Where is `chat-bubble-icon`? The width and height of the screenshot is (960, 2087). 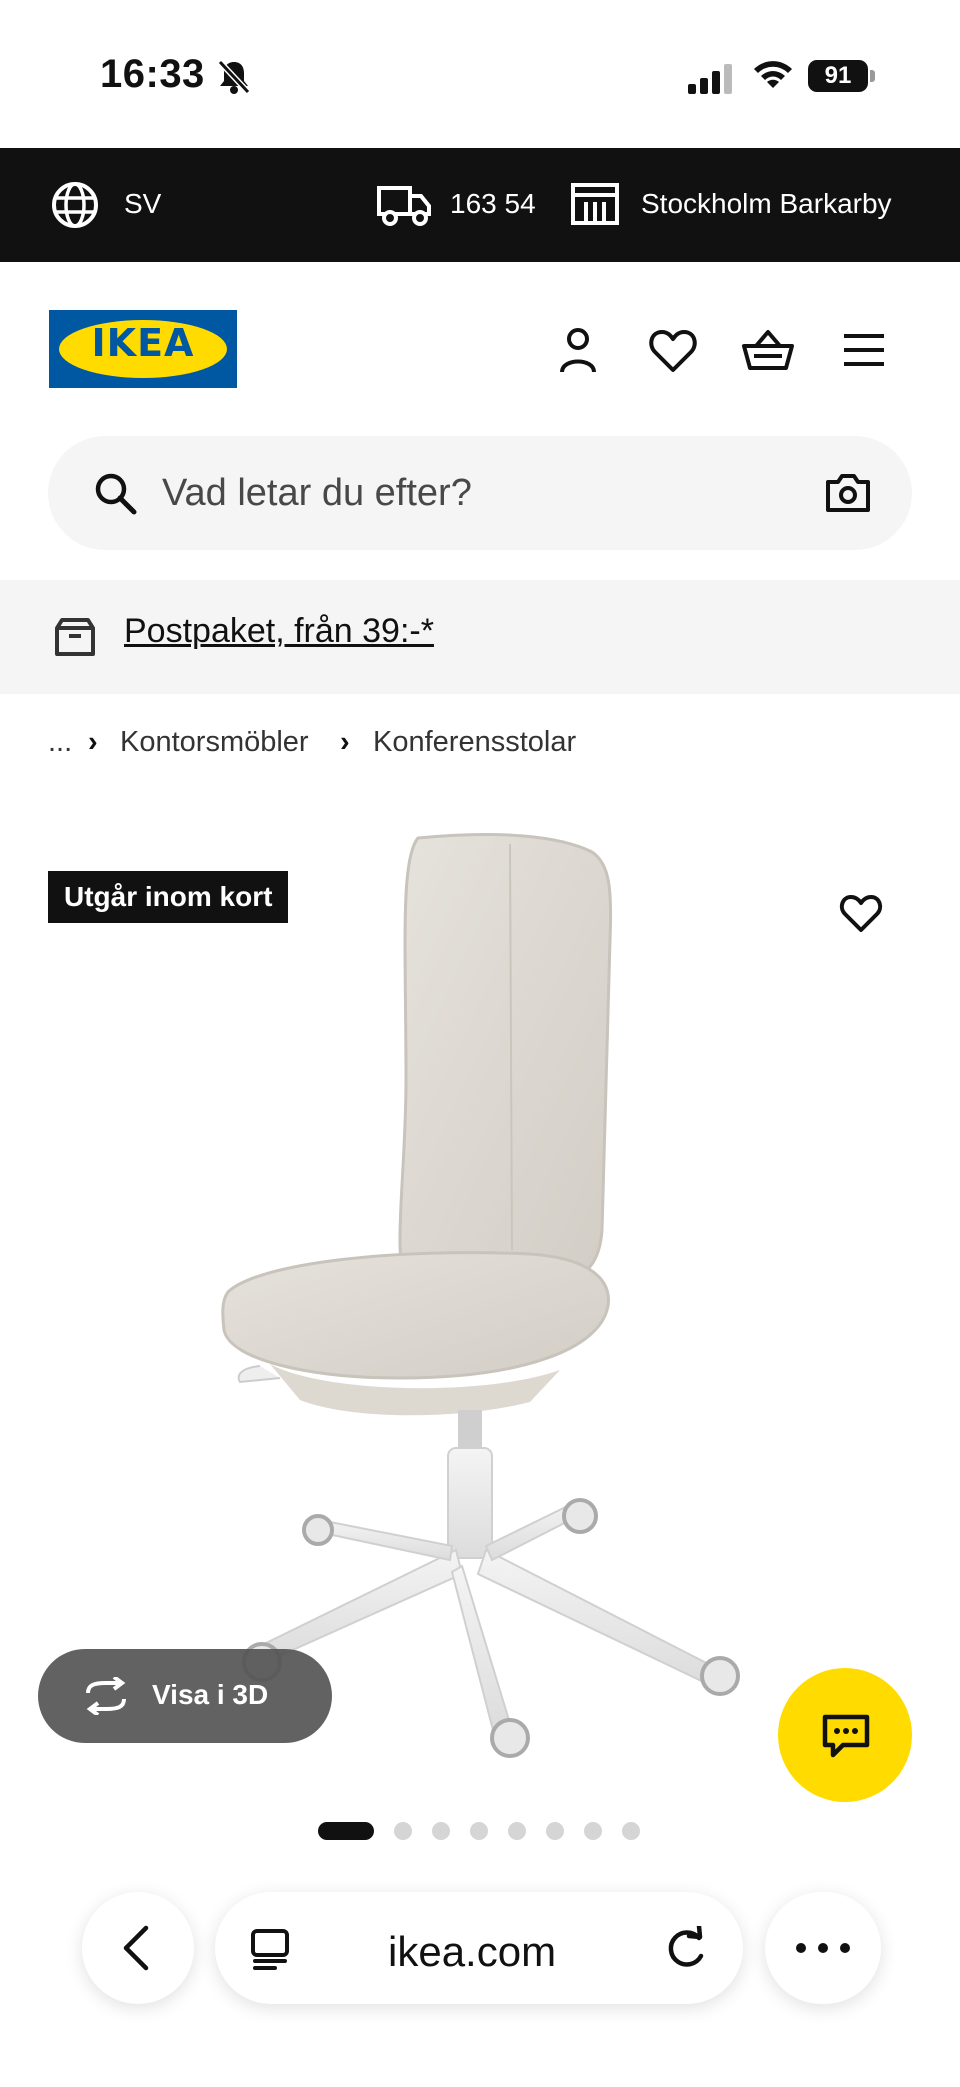 chat-bubble-icon is located at coordinates (846, 1736).